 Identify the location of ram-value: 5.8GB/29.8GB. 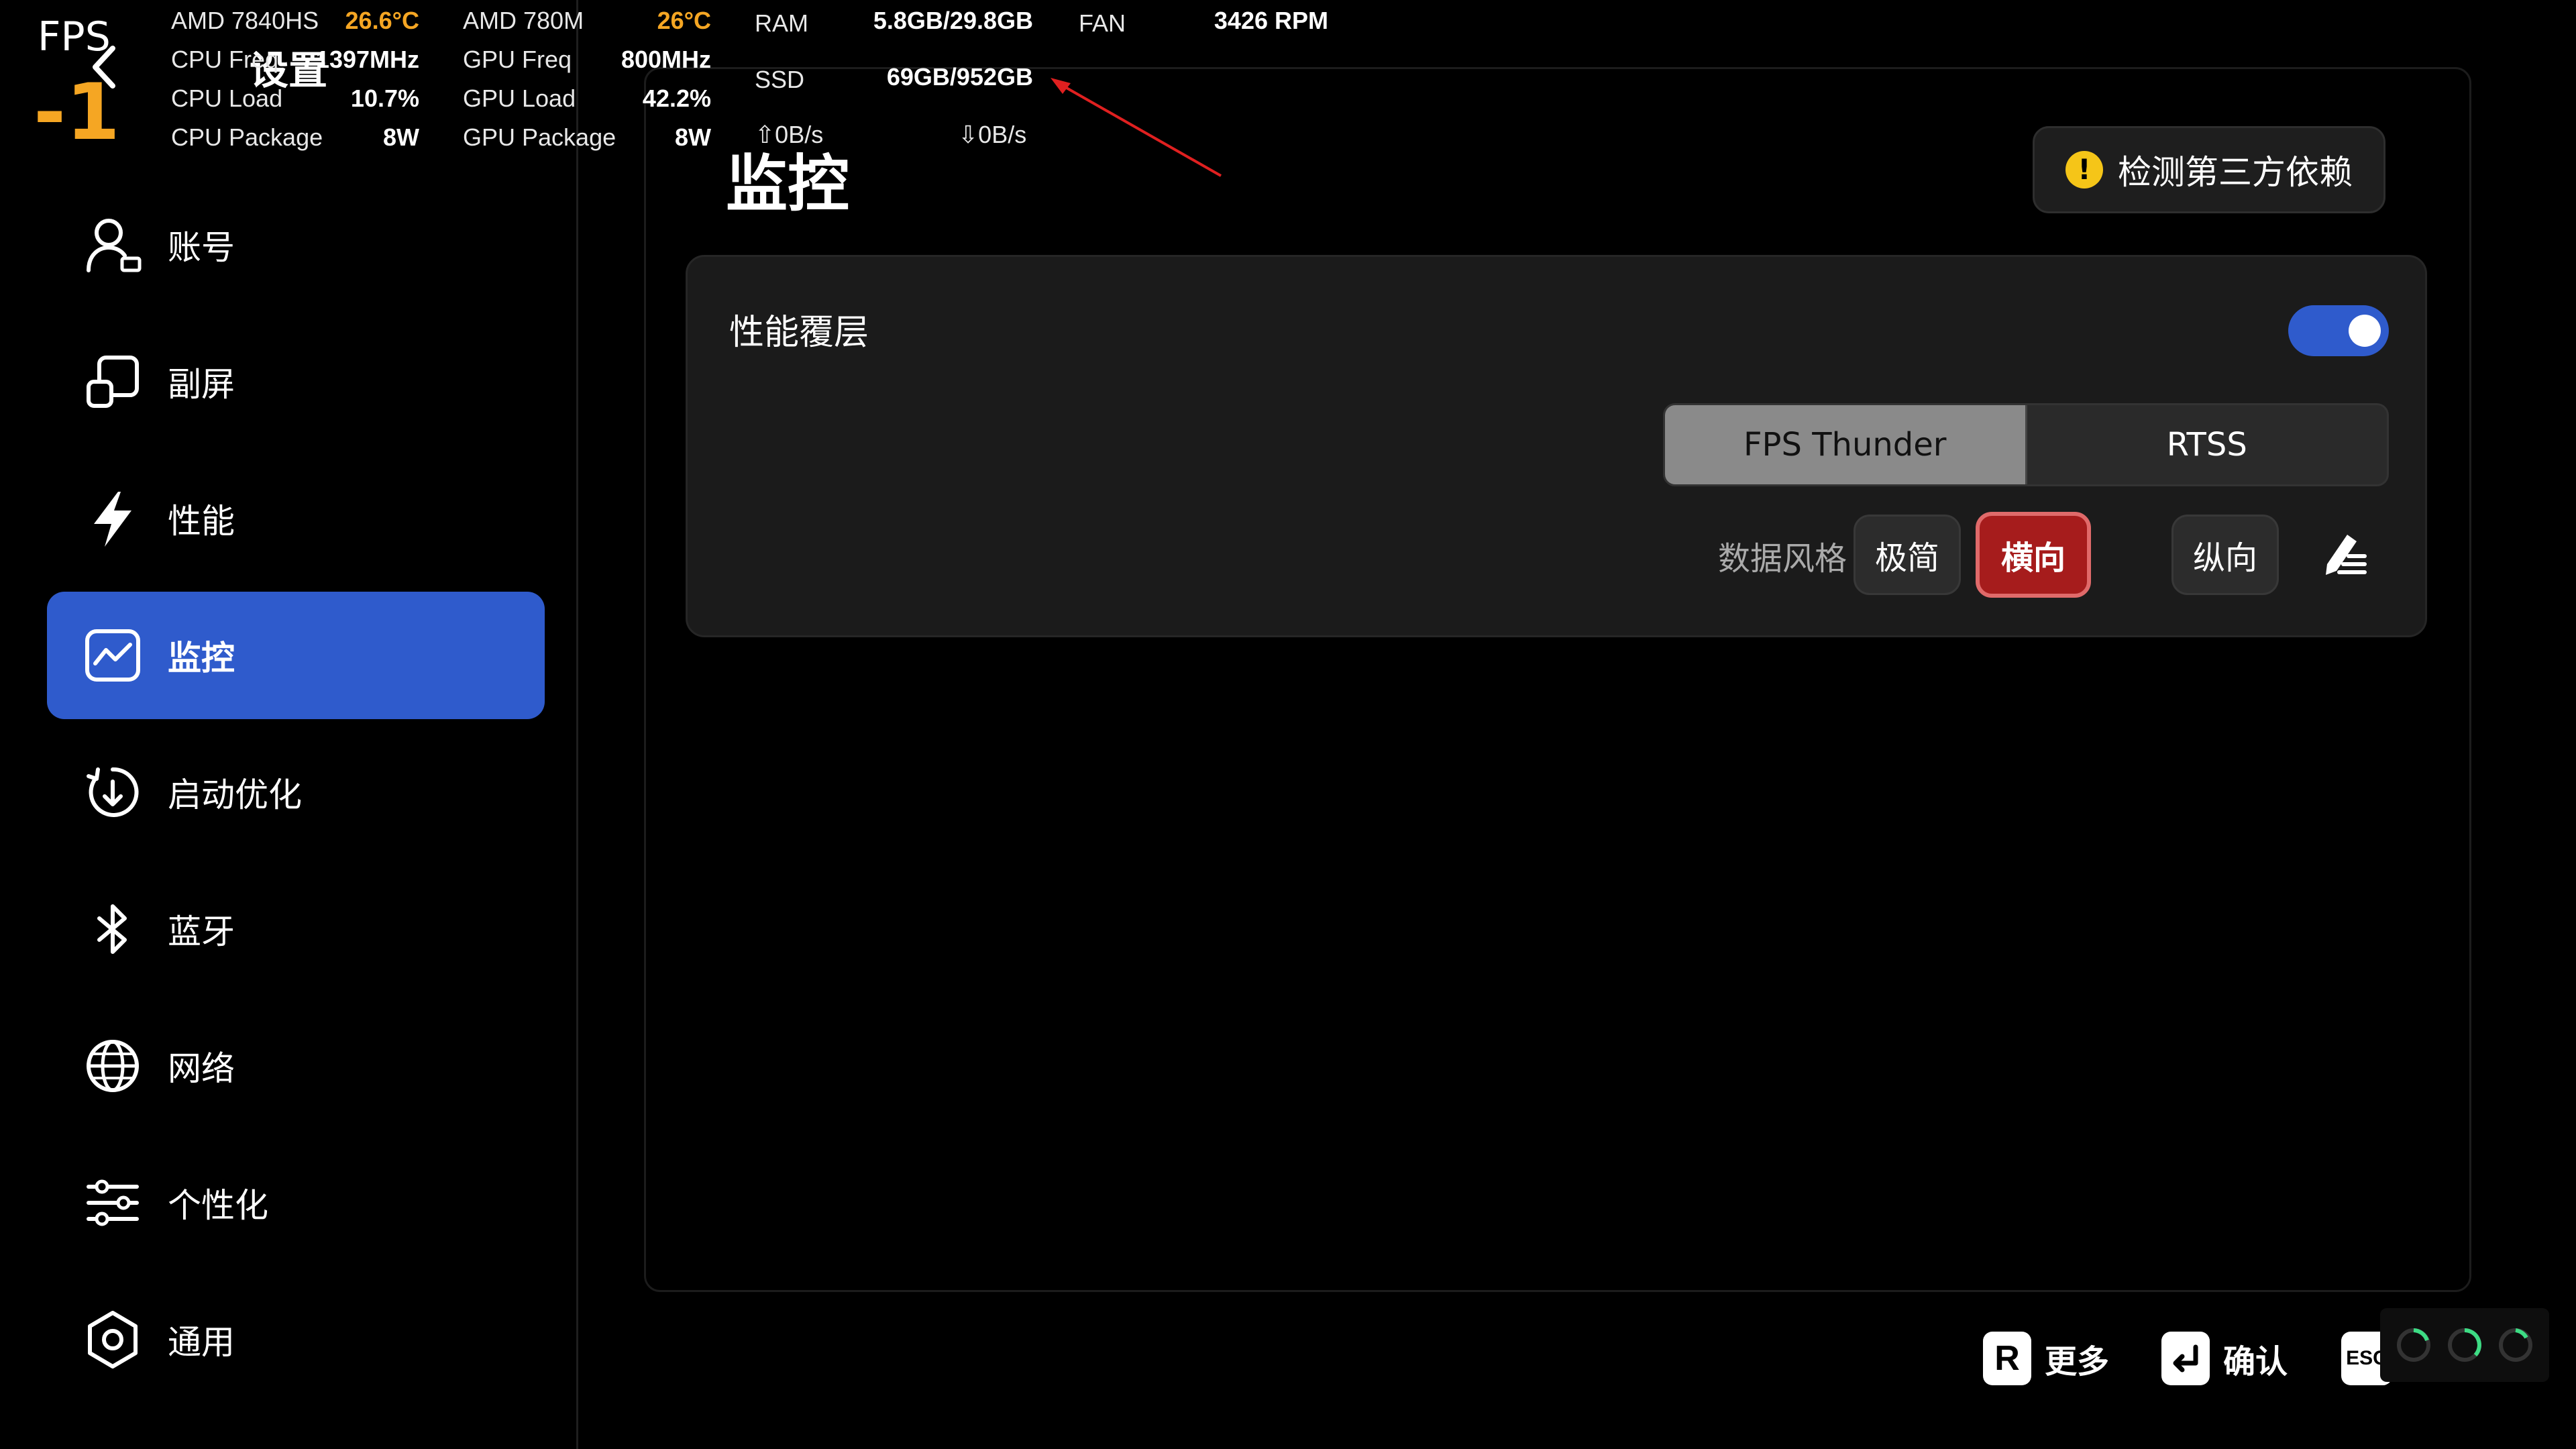
(953, 20).